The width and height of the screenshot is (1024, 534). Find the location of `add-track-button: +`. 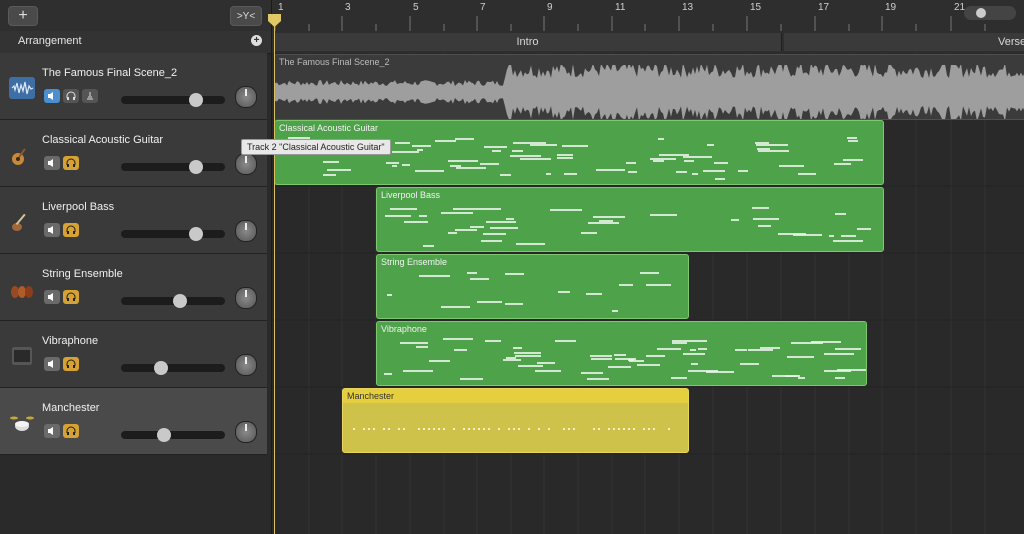

add-track-button: + is located at coordinates (23, 16).